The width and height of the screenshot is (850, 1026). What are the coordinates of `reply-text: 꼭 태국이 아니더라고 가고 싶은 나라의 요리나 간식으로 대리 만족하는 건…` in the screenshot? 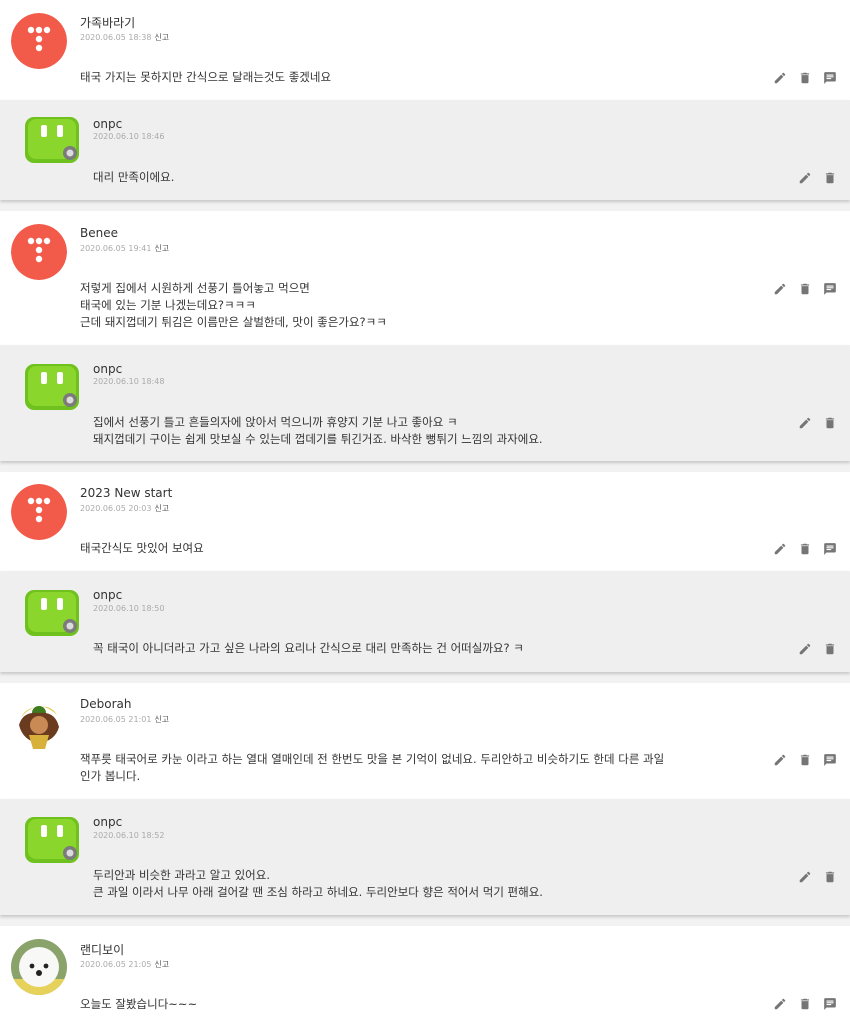 It's located at (308, 648).